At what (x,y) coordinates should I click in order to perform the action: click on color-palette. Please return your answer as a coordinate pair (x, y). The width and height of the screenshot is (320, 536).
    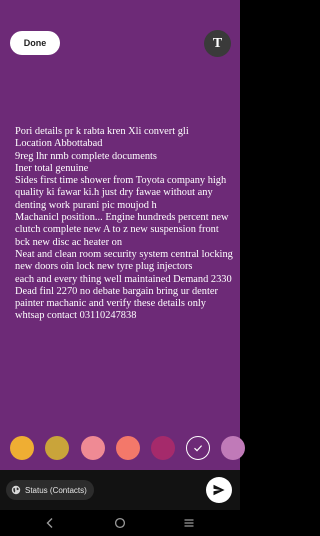
    Looking at the image, I should click on (122, 449).